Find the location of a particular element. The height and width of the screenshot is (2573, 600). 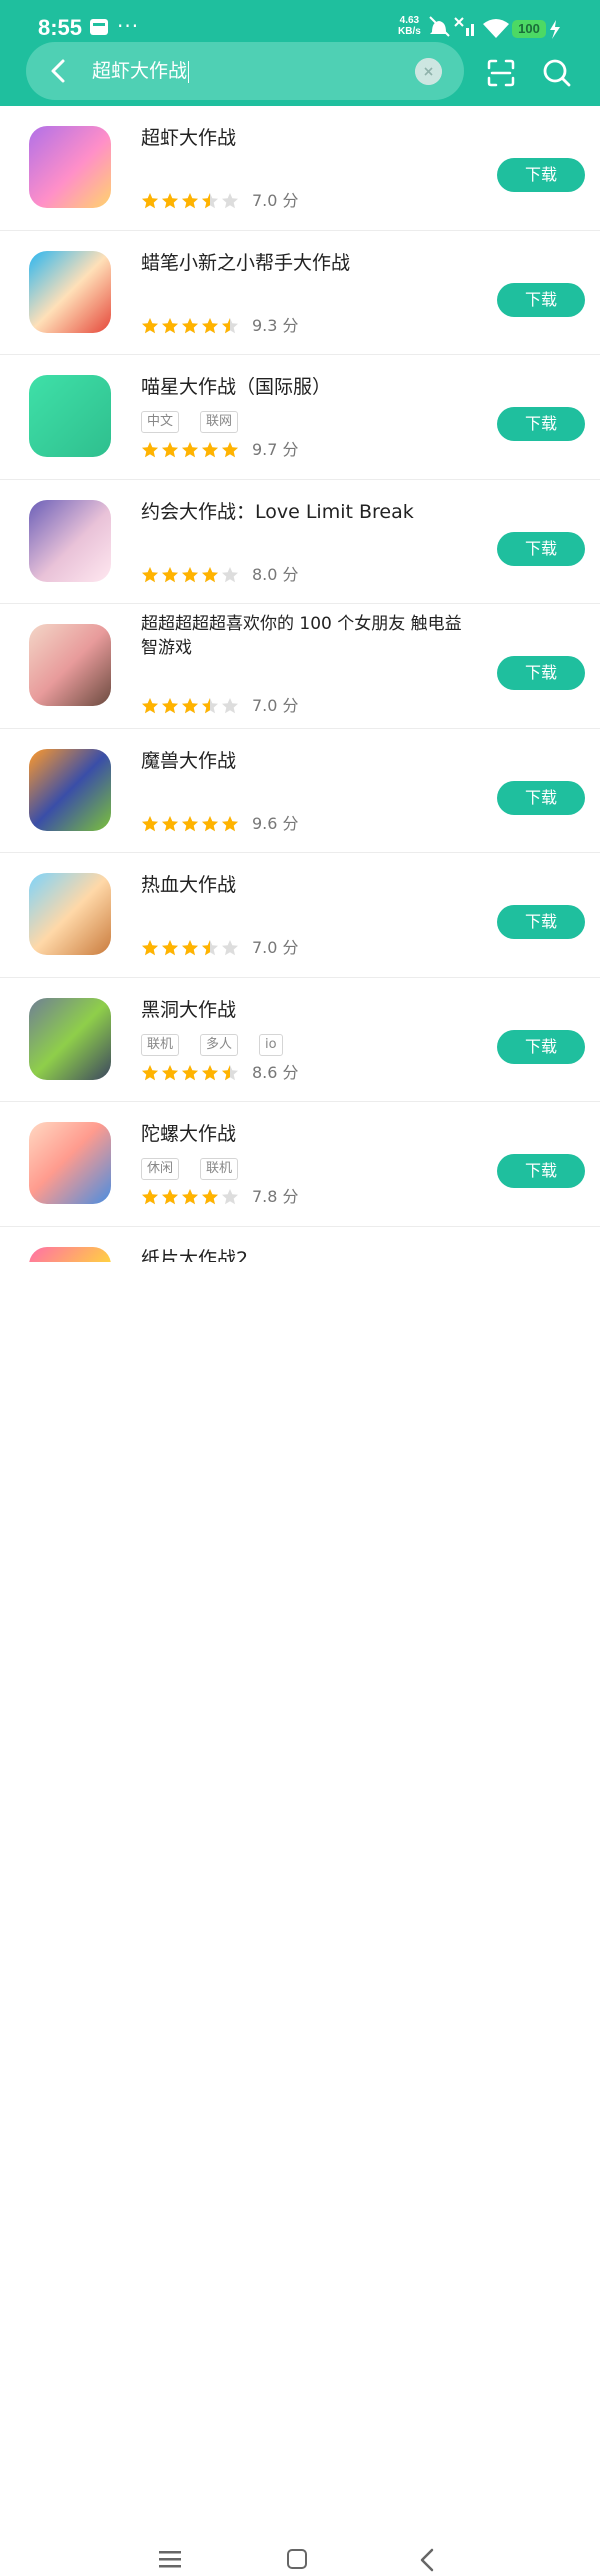

app-list-item: 陀螺大作战 休闲 联机 7.8 分 下载 is located at coordinates (300, 1164).